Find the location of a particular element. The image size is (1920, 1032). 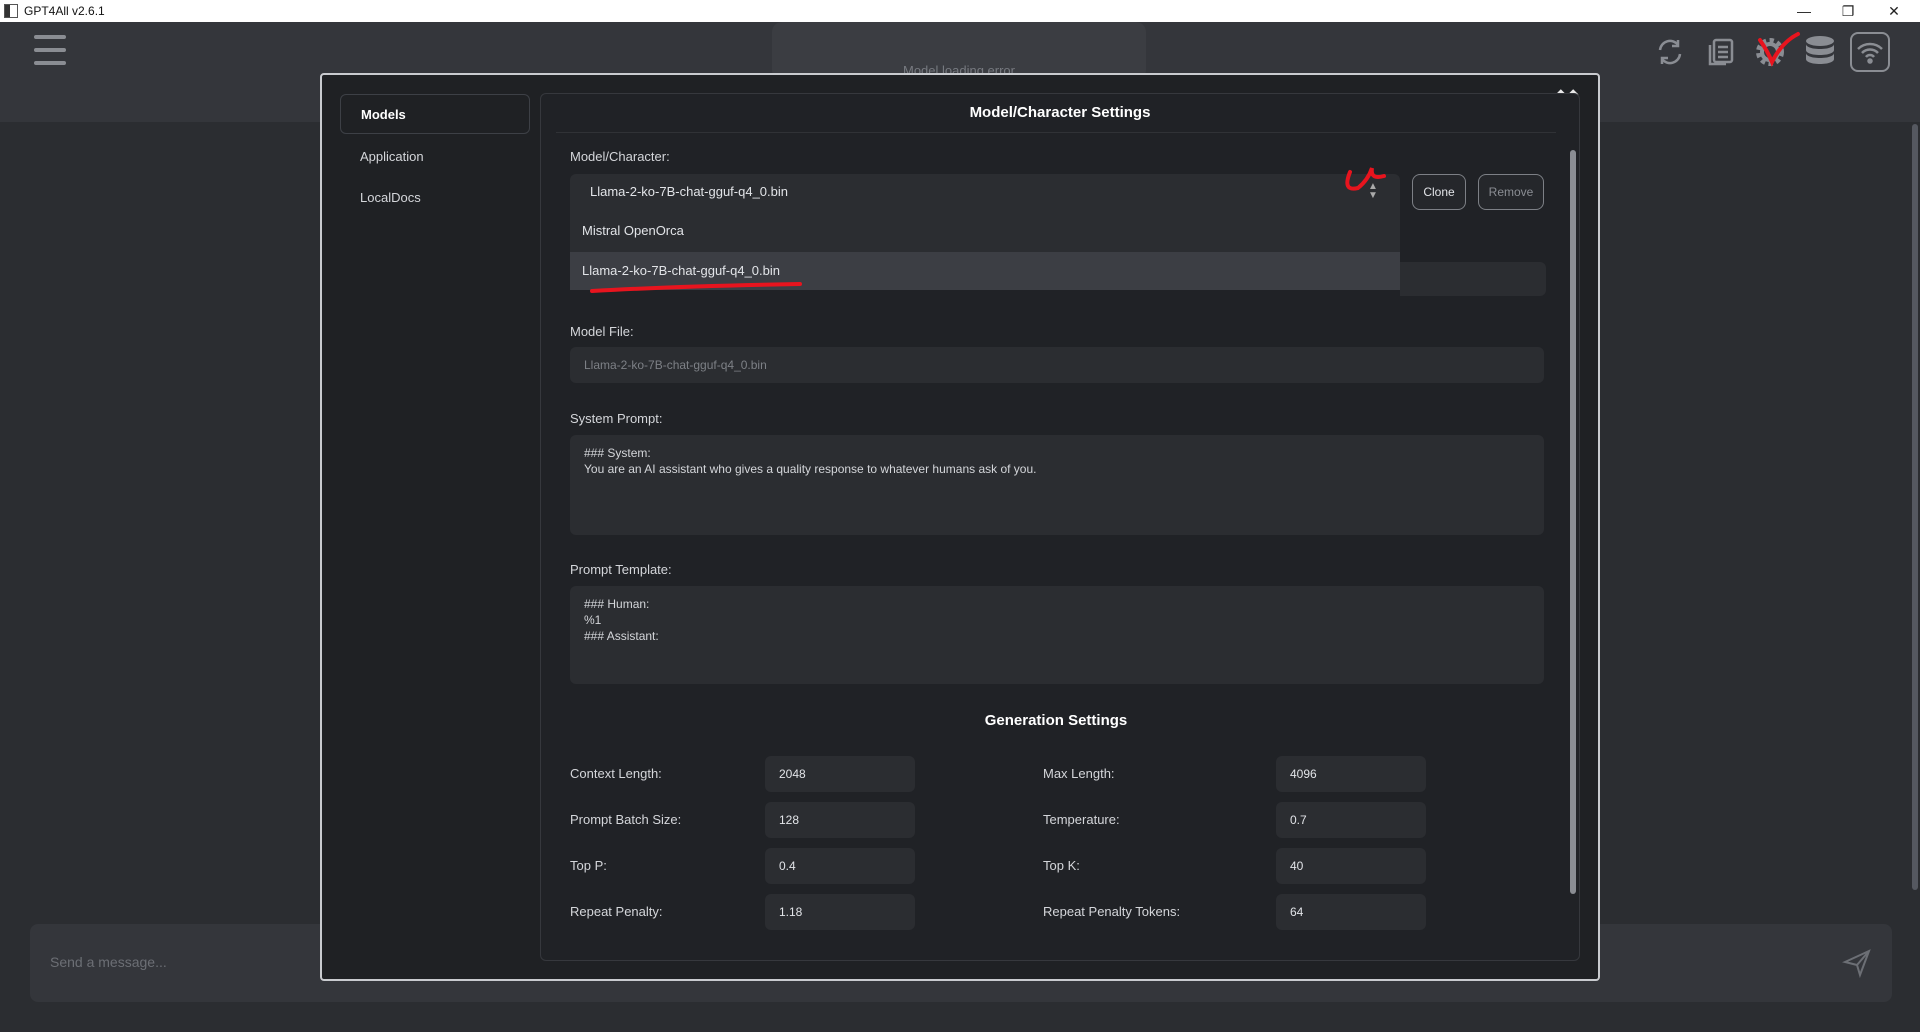

prompt-template-field: ### Human: %1 ### Assistant: is located at coordinates (1057, 635).